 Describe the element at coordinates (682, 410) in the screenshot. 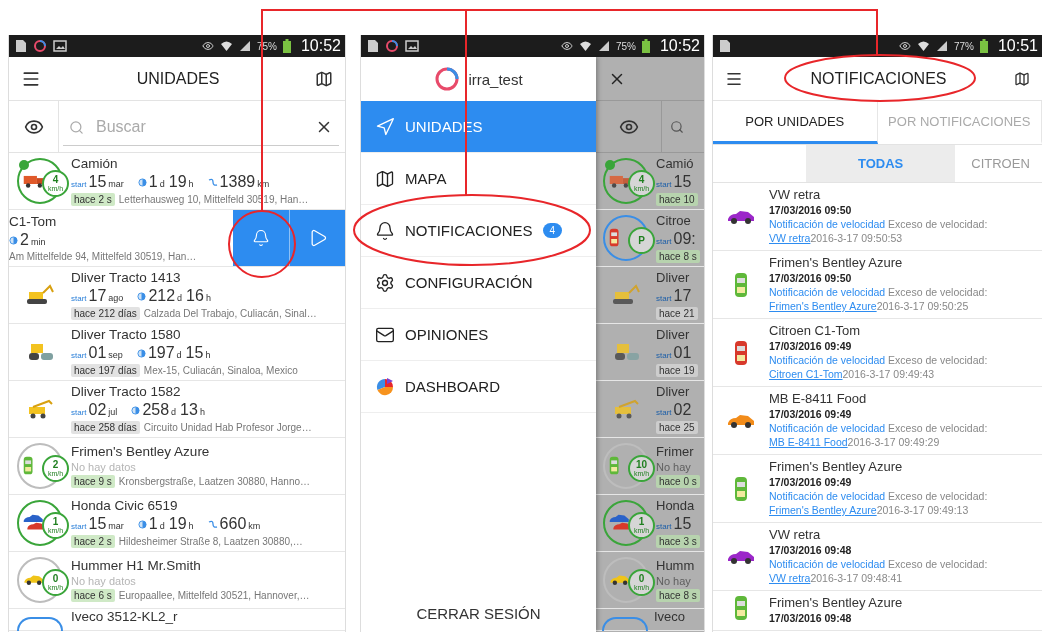

I see `start-date: 02` at that location.